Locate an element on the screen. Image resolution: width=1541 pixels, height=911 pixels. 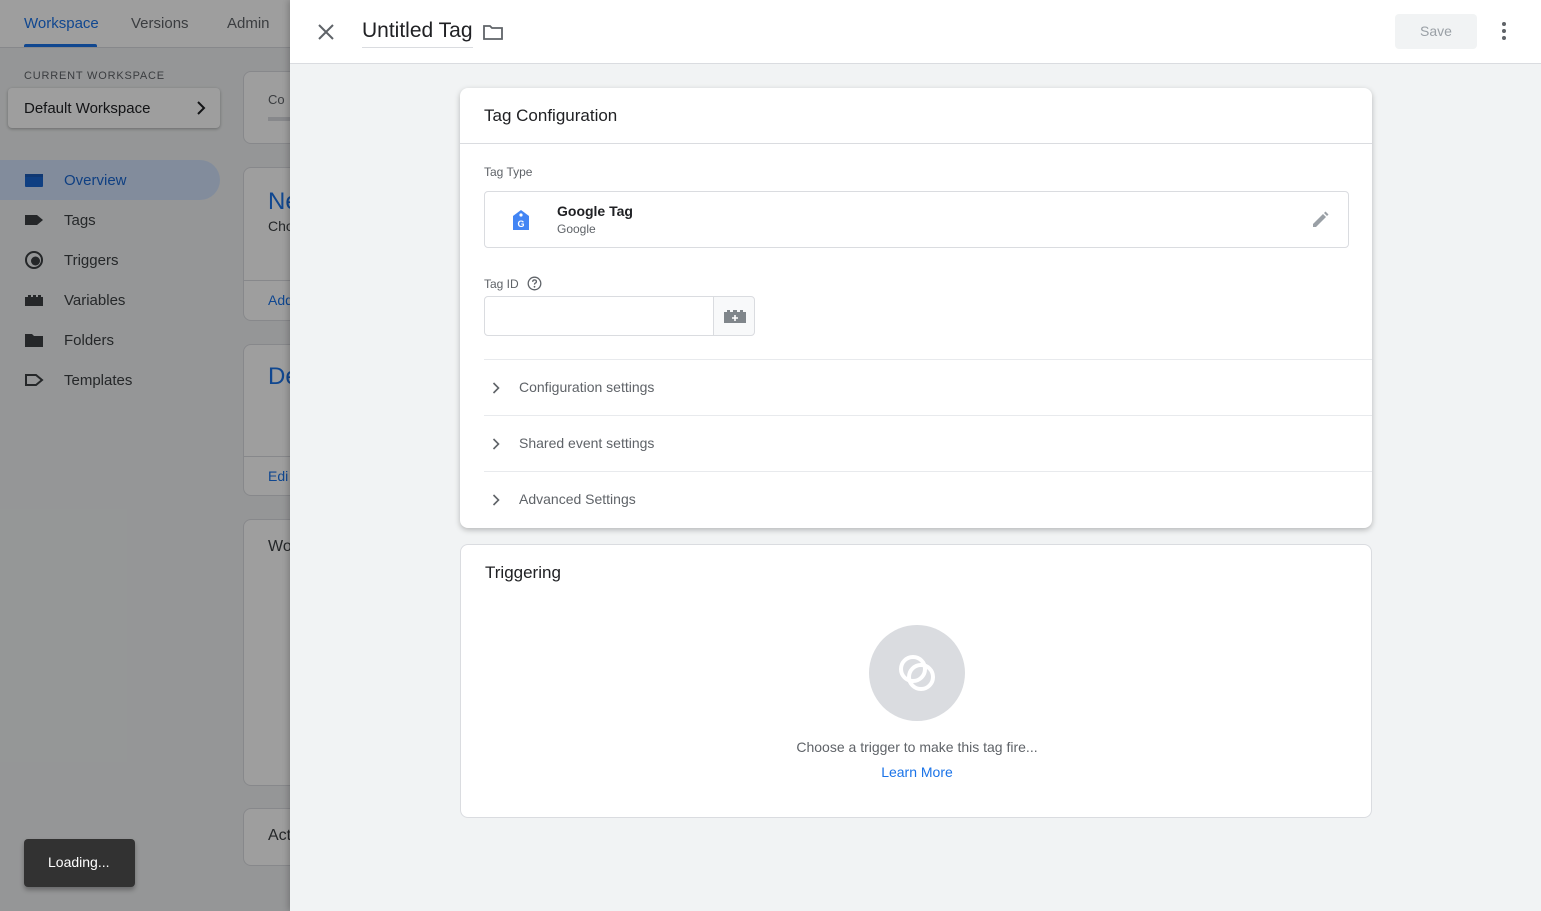
insert-variable-button is located at coordinates (734, 316).